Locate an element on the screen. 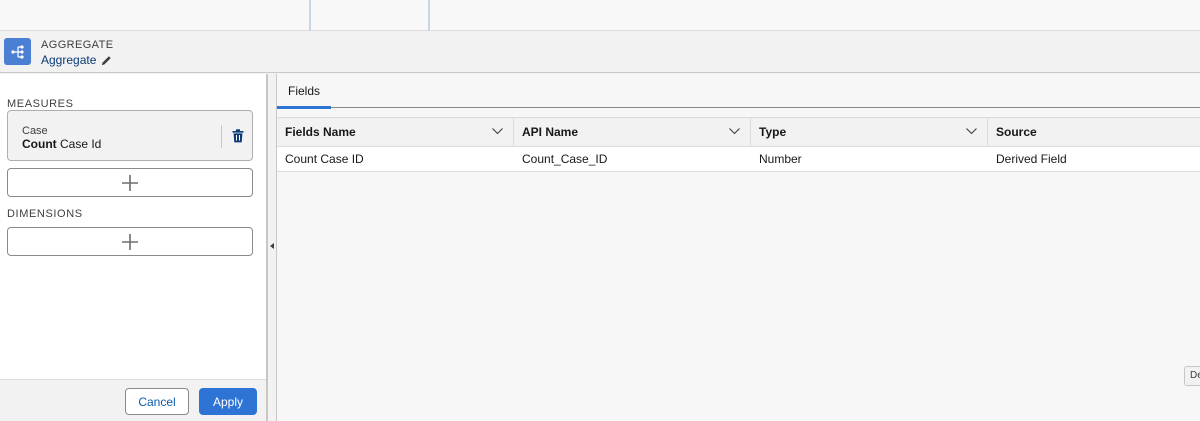 This screenshot has width=1200, height=421. cancel-button: Cancel is located at coordinates (157, 401).